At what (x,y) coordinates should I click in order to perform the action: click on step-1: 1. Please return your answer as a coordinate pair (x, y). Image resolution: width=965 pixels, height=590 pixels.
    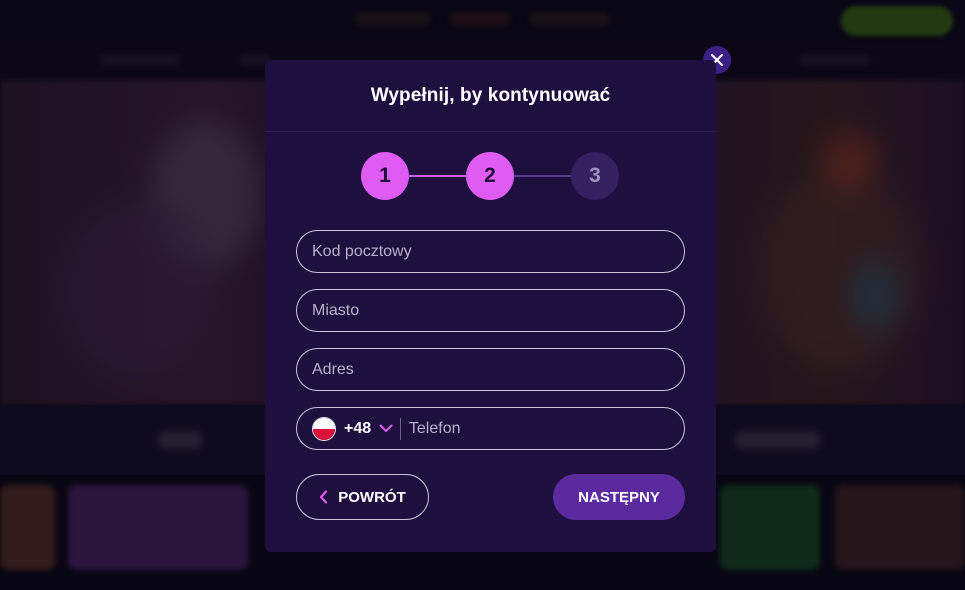
    Looking at the image, I should click on (385, 176).